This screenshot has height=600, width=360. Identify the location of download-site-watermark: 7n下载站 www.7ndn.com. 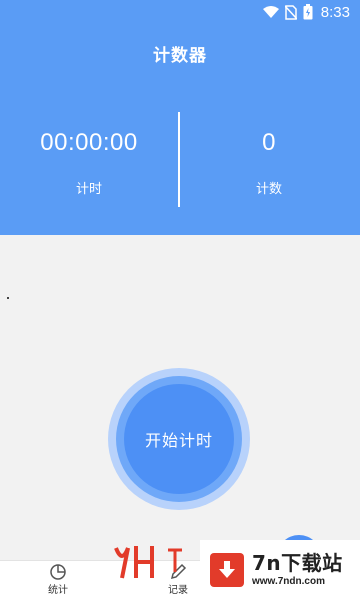
(280, 570).